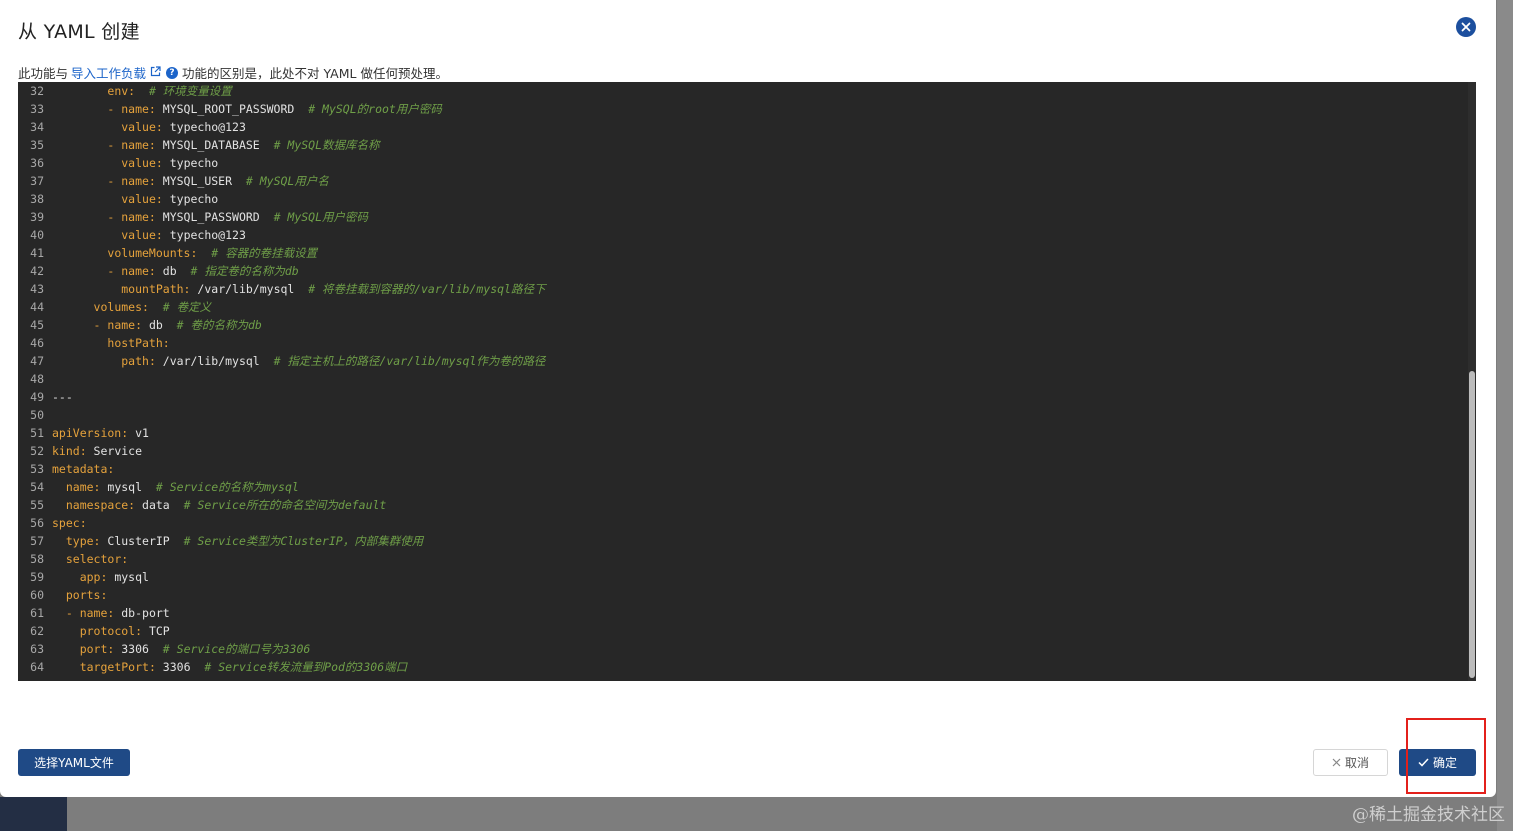 The image size is (1513, 831). Describe the element at coordinates (264, 253) in the screenshot. I see `code-comment: # 容器的卷挂载设置` at that location.